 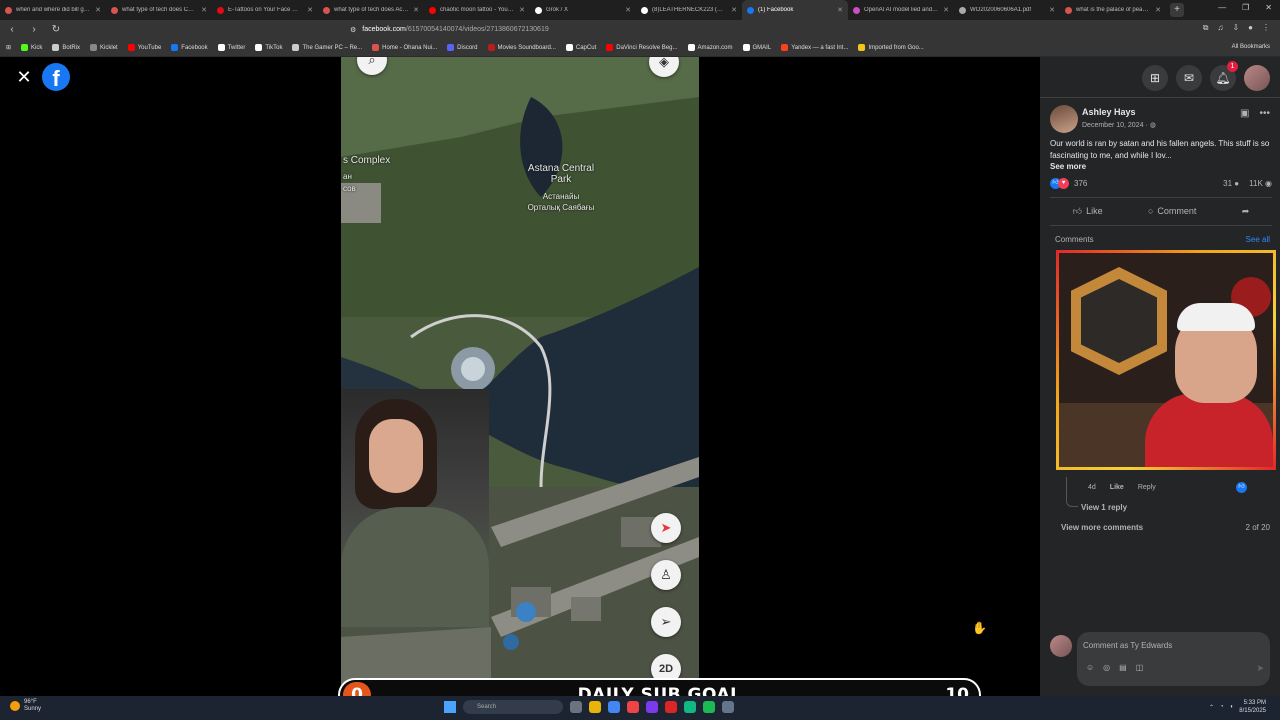 What do you see at coordinates (24, 77) in the screenshot?
I see `close-icon: ✕` at bounding box center [24, 77].